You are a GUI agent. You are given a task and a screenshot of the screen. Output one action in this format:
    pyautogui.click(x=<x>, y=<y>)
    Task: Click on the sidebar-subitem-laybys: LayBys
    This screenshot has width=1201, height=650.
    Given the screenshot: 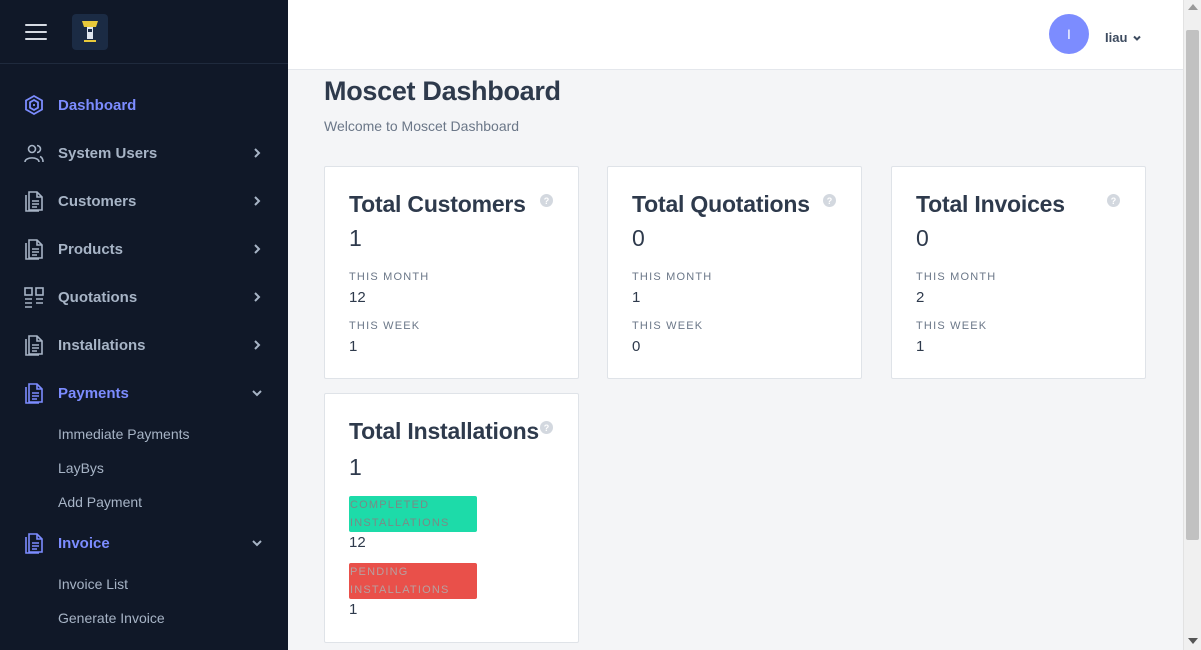 What is the action you would take?
    pyautogui.click(x=144, y=468)
    